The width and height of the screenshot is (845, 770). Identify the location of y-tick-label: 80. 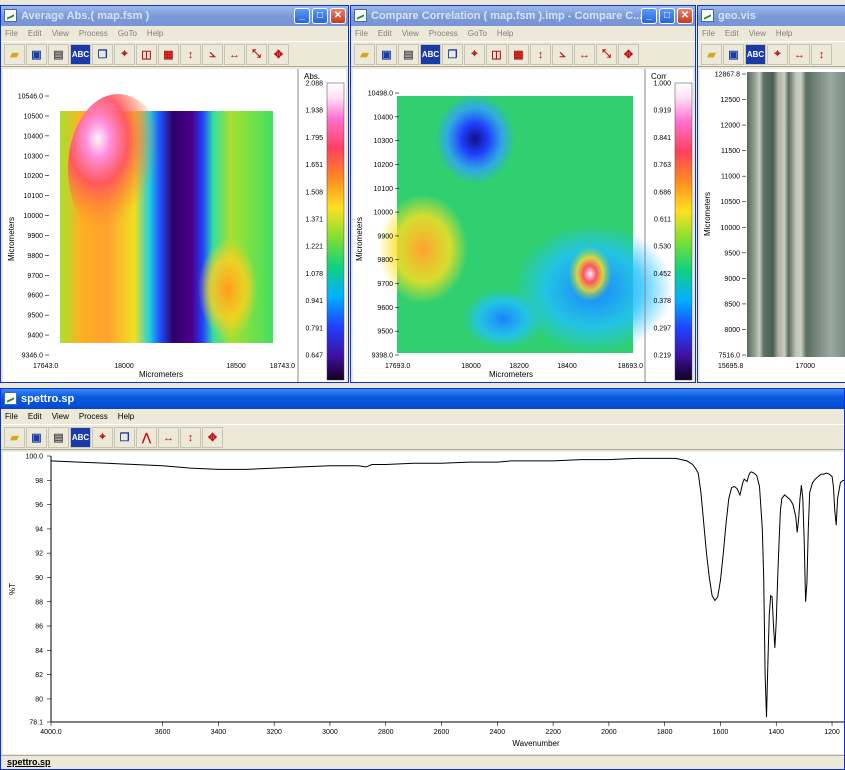
(39, 699).